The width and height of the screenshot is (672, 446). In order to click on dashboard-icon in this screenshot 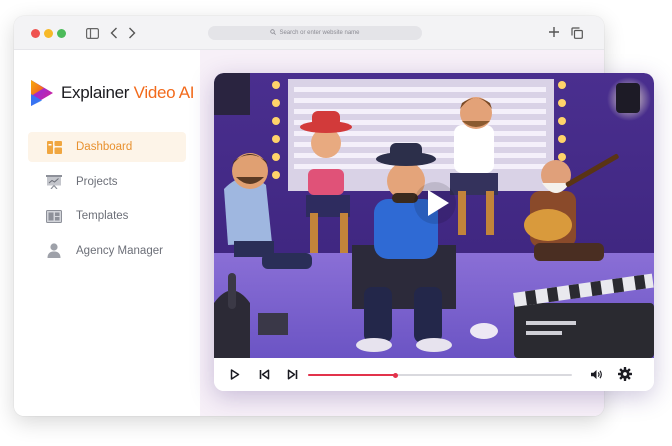, I will do `click(54, 147)`.